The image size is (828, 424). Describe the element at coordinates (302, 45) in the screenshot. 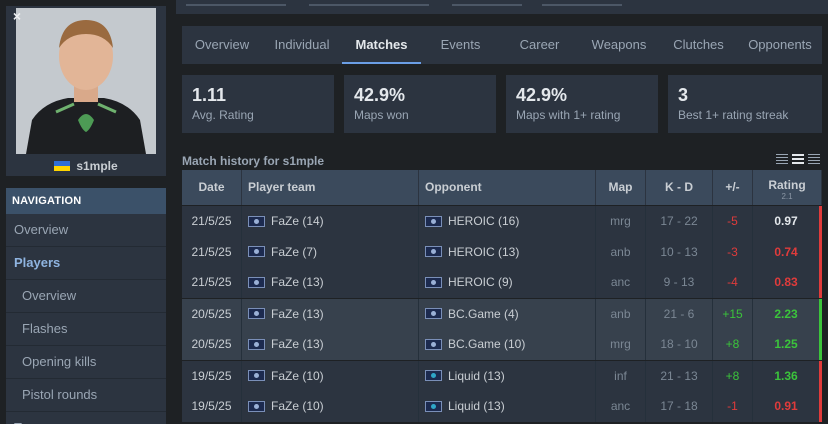

I see `tab-individual: Individual` at that location.